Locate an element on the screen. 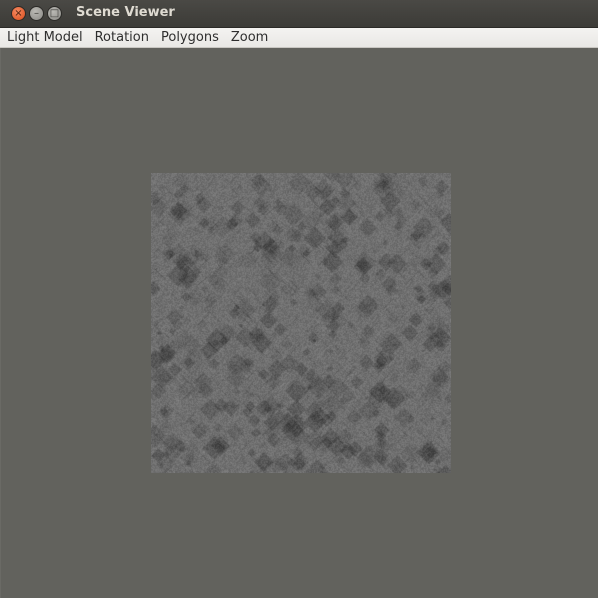 The image size is (598, 598). maximize-button: □ is located at coordinates (54, 13).